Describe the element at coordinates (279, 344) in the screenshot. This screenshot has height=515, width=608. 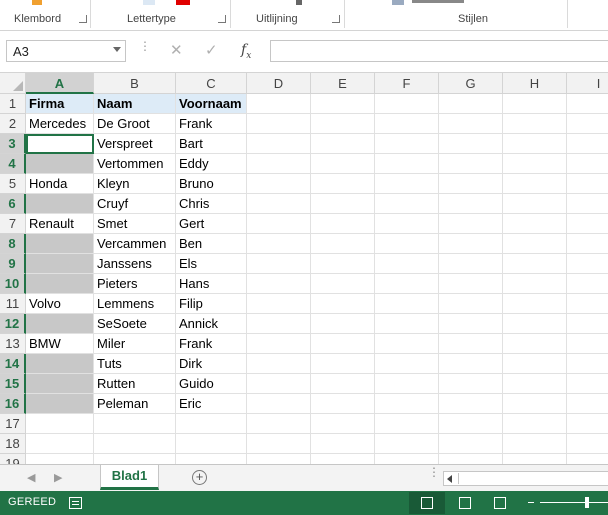
I see `cell-d13` at that location.